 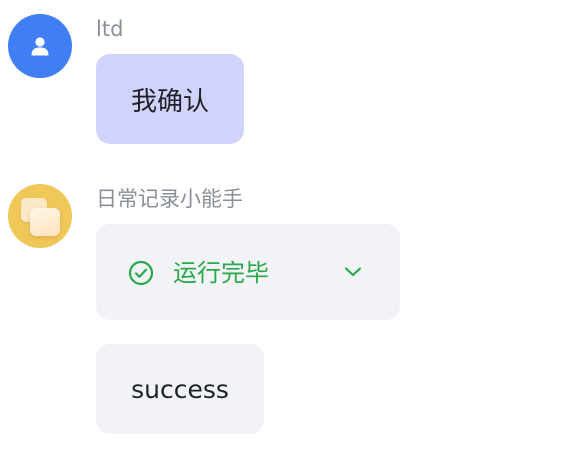 What do you see at coordinates (221, 273) in the screenshot?
I see `run-status-text: 运行完毕` at bounding box center [221, 273].